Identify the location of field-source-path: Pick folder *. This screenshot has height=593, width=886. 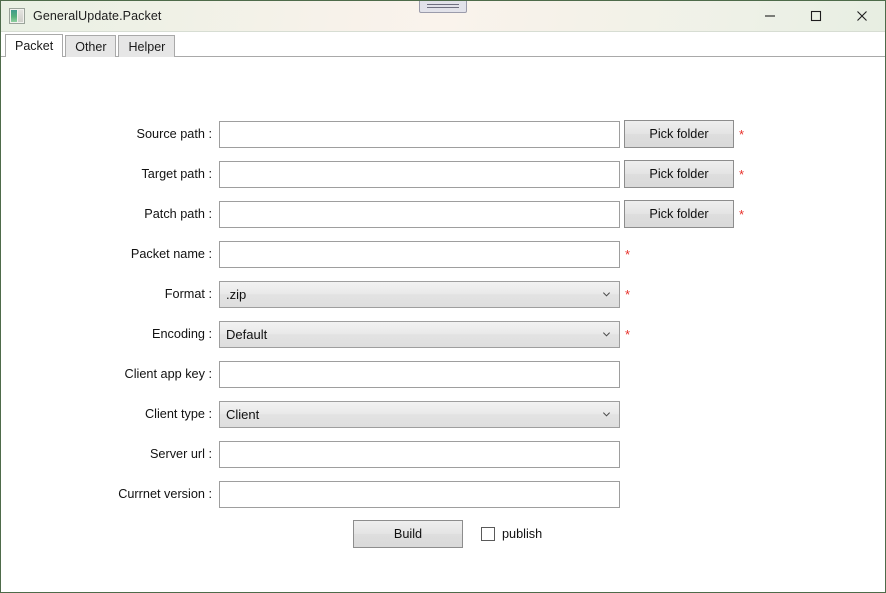
(483, 134).